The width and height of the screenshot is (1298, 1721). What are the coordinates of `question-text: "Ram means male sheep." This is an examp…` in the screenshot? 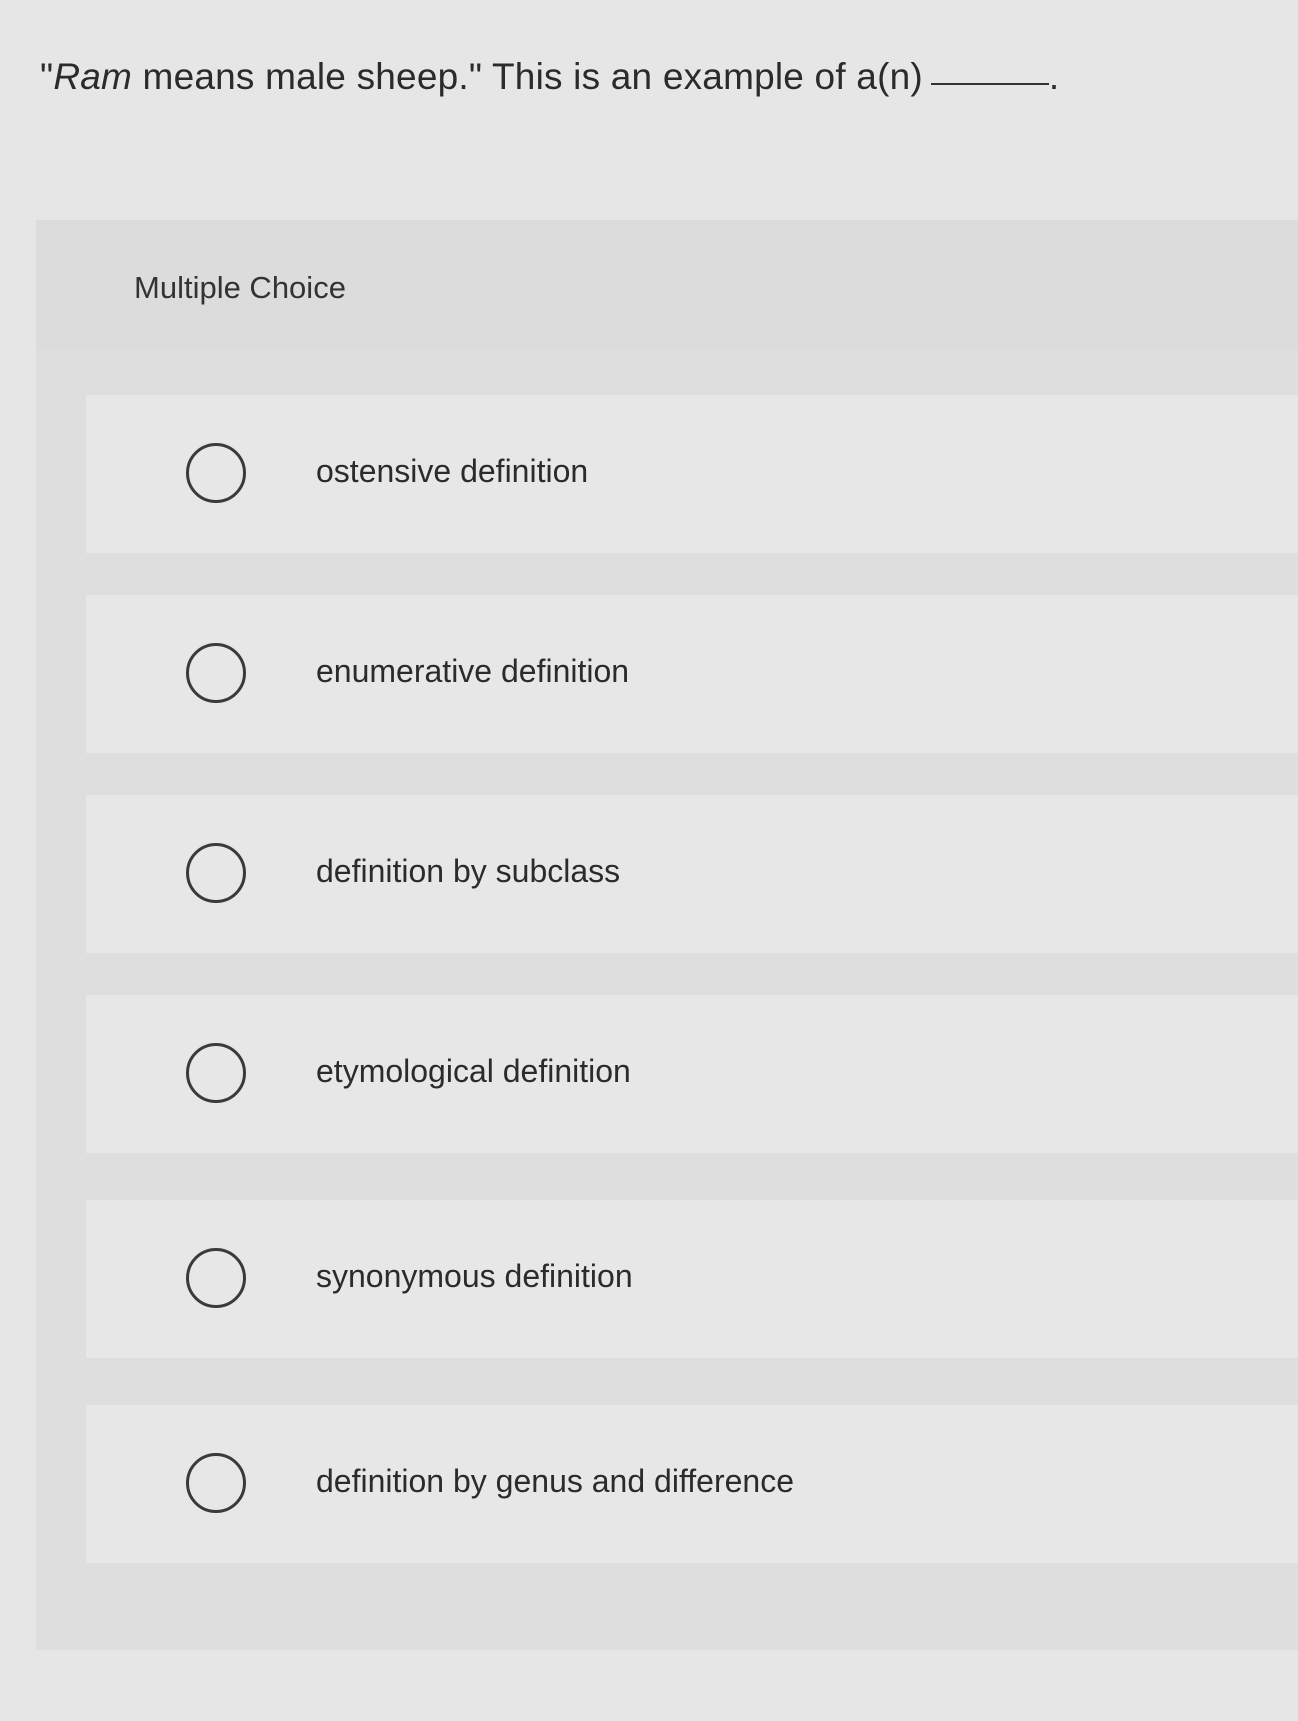 It's located at (549, 77).